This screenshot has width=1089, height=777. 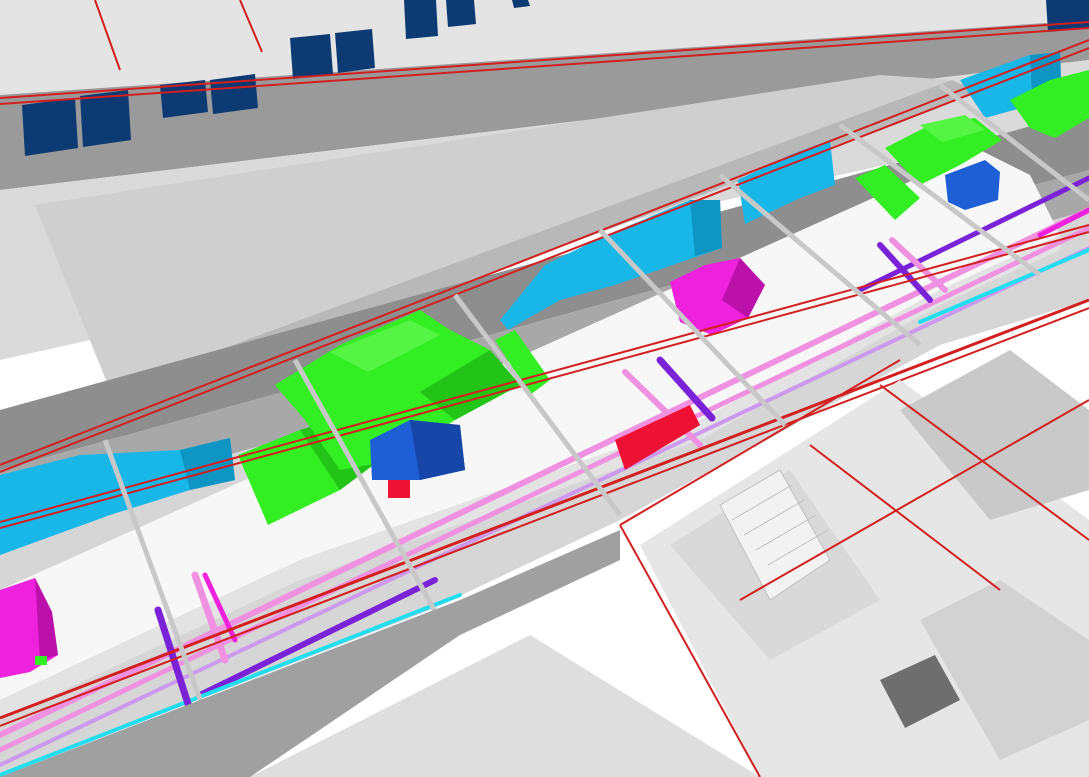 What do you see at coordinates (41, 660) in the screenshot?
I see `ahu-label-plate` at bounding box center [41, 660].